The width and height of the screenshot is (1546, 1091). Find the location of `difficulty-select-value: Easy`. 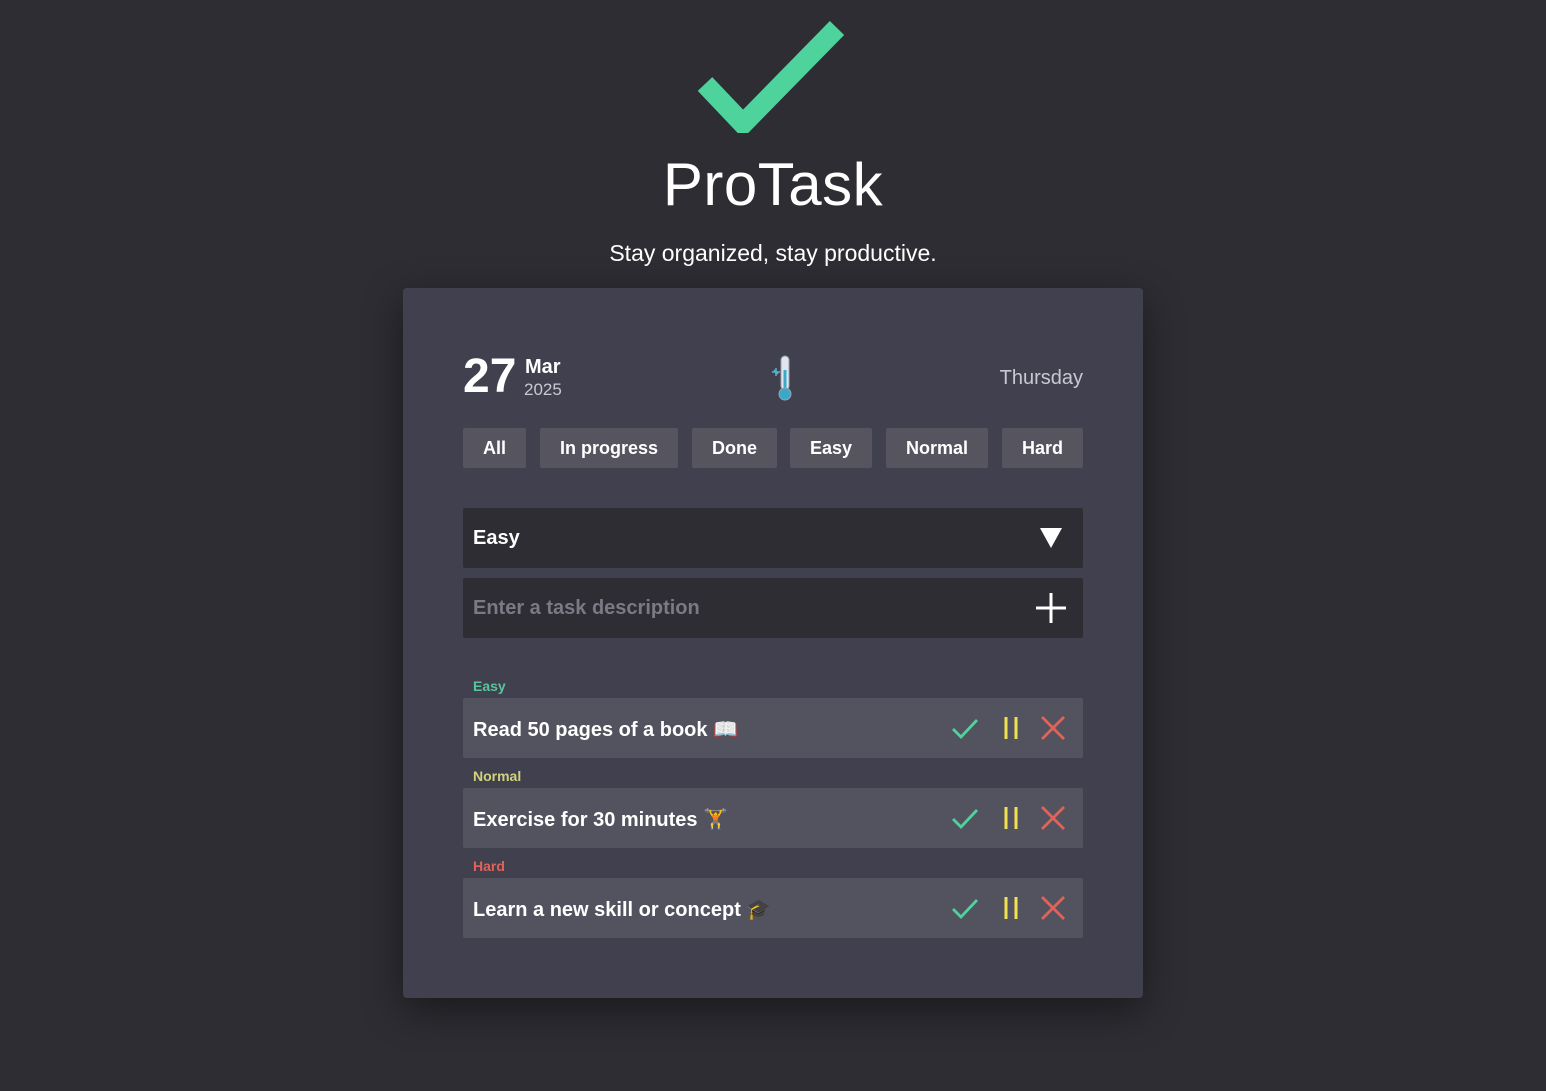

difficulty-select-value: Easy is located at coordinates (496, 538).